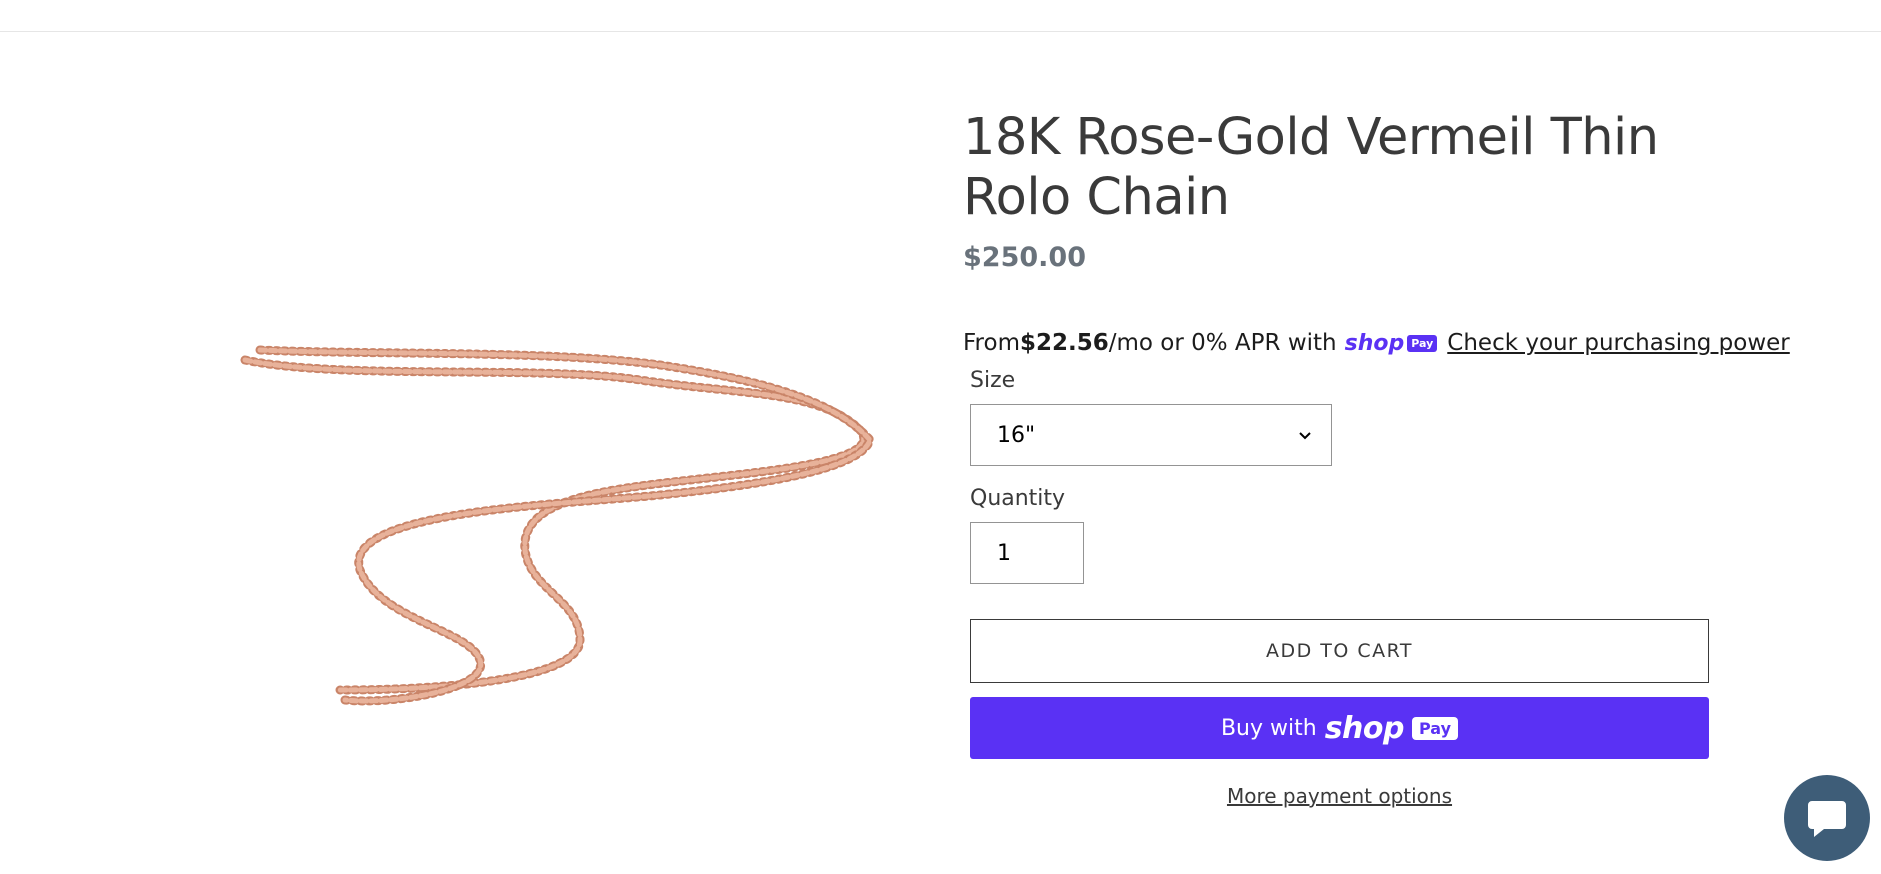  What do you see at coordinates (1222, 343) in the screenshot?
I see `installments-suffix: /mo or 0% APR with` at bounding box center [1222, 343].